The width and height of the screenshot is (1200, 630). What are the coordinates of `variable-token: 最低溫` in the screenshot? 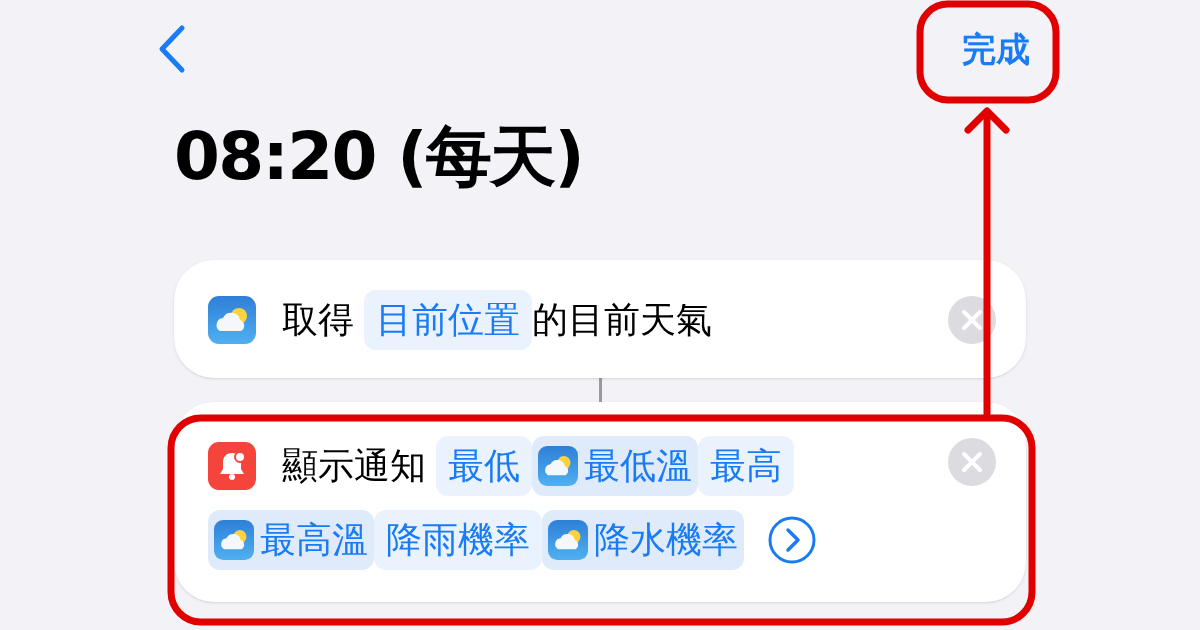 It's located at (615, 466).